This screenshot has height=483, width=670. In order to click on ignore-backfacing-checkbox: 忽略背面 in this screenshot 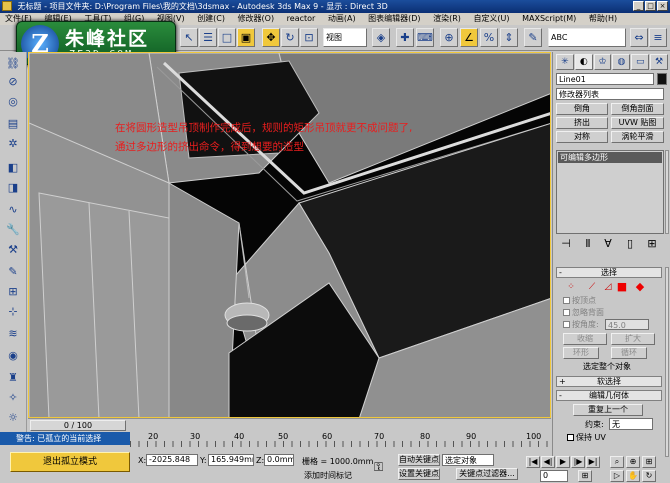, I will do `click(583, 313)`.